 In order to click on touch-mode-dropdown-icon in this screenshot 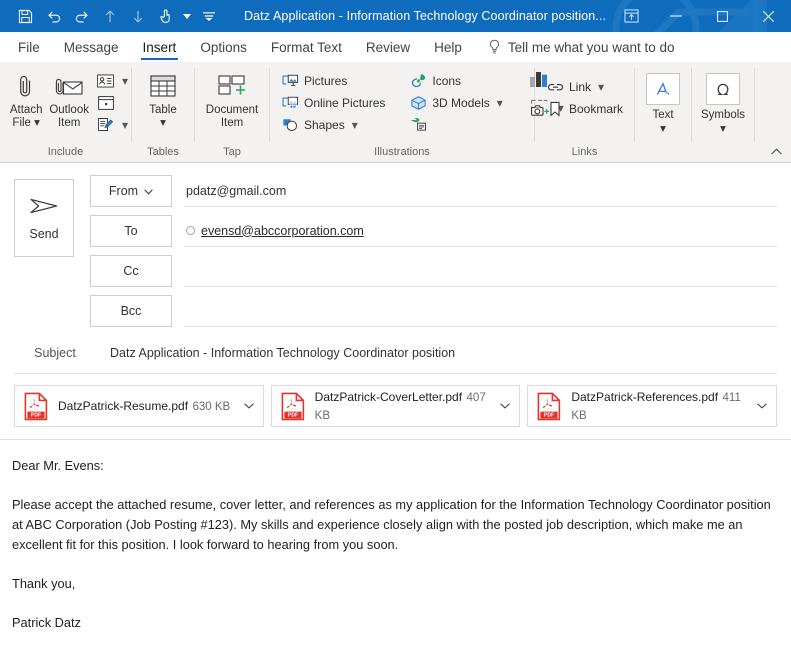, I will do `click(187, 16)`.